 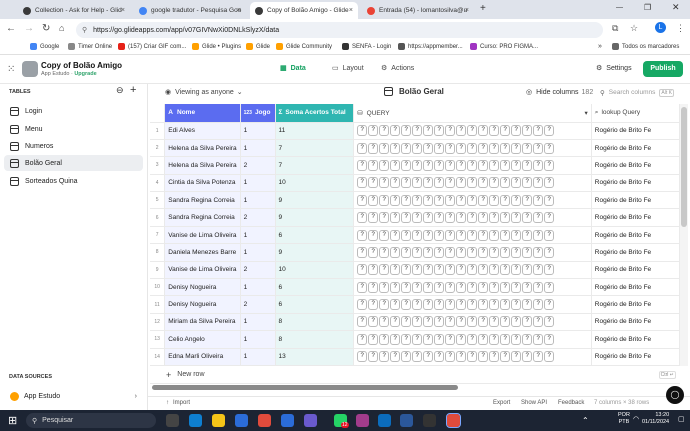 I want to click on scrollbar-thumb, so click(x=684, y=167).